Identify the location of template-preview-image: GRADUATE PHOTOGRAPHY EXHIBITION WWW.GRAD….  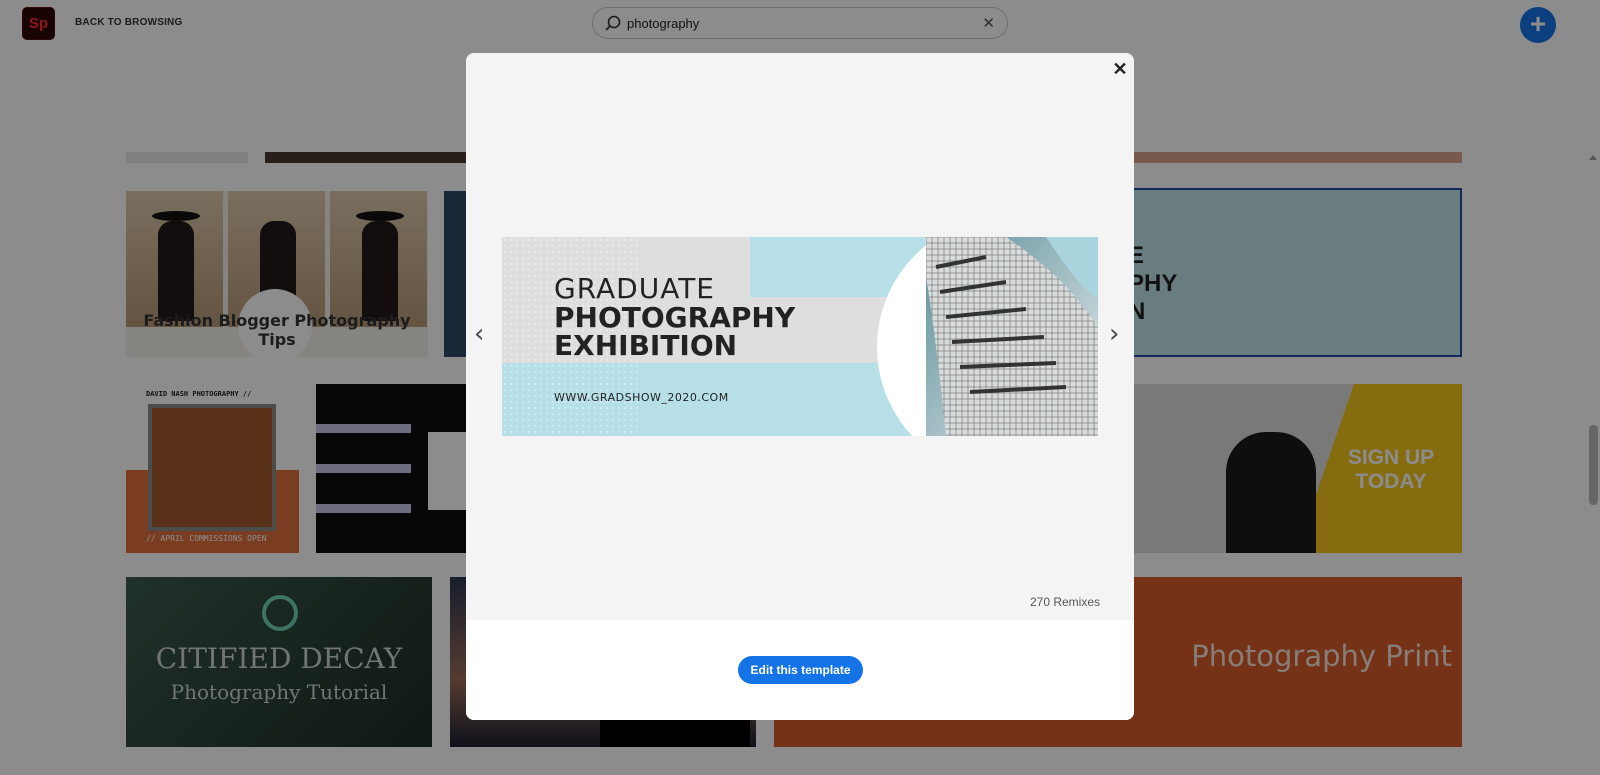
(800, 336).